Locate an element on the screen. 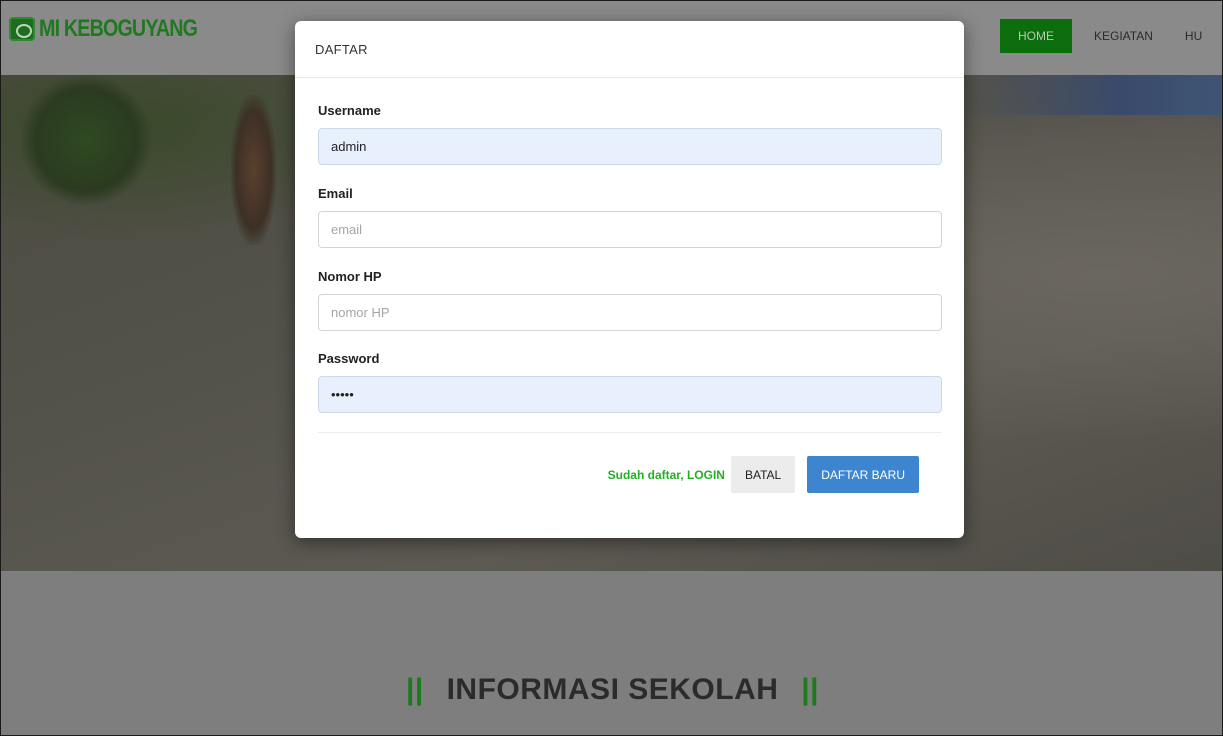  modal-footer-divider is located at coordinates (630, 432).